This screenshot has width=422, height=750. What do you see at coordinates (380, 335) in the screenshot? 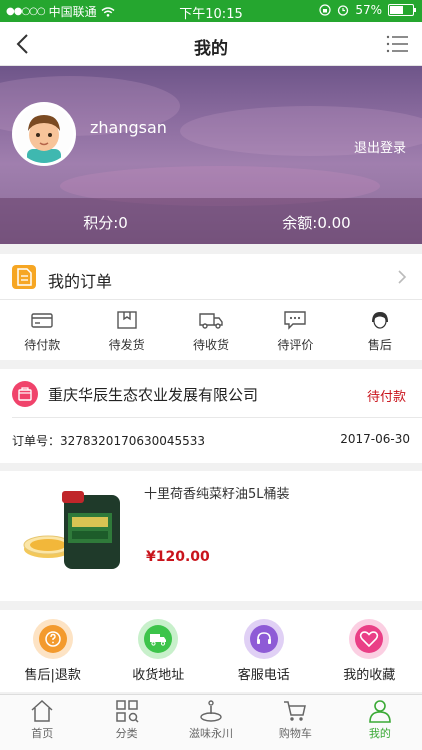
I see `tab-after-sales: 售后` at bounding box center [380, 335].